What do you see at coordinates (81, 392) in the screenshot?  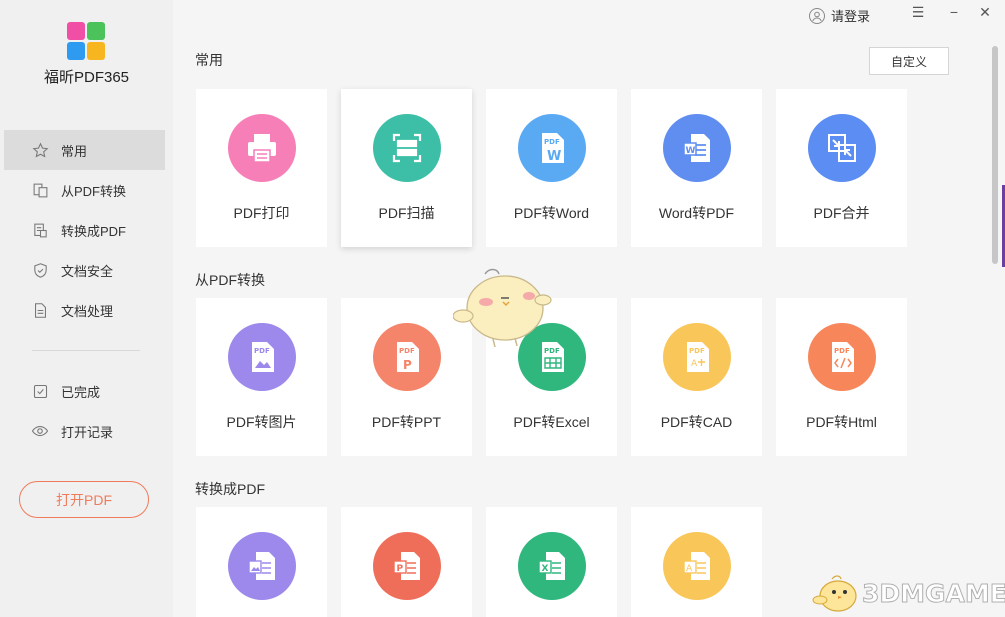 I see `sidebar-item-label: 已完成` at bounding box center [81, 392].